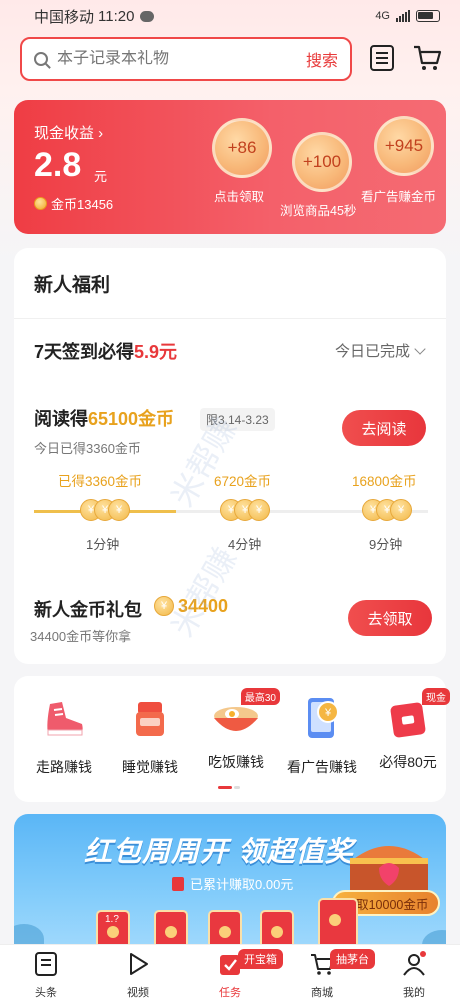 This screenshot has width=460, height=1000. What do you see at coordinates (237, 419) in the screenshot?
I see `date-limit-tag: 限3.14-3.23` at bounding box center [237, 419].